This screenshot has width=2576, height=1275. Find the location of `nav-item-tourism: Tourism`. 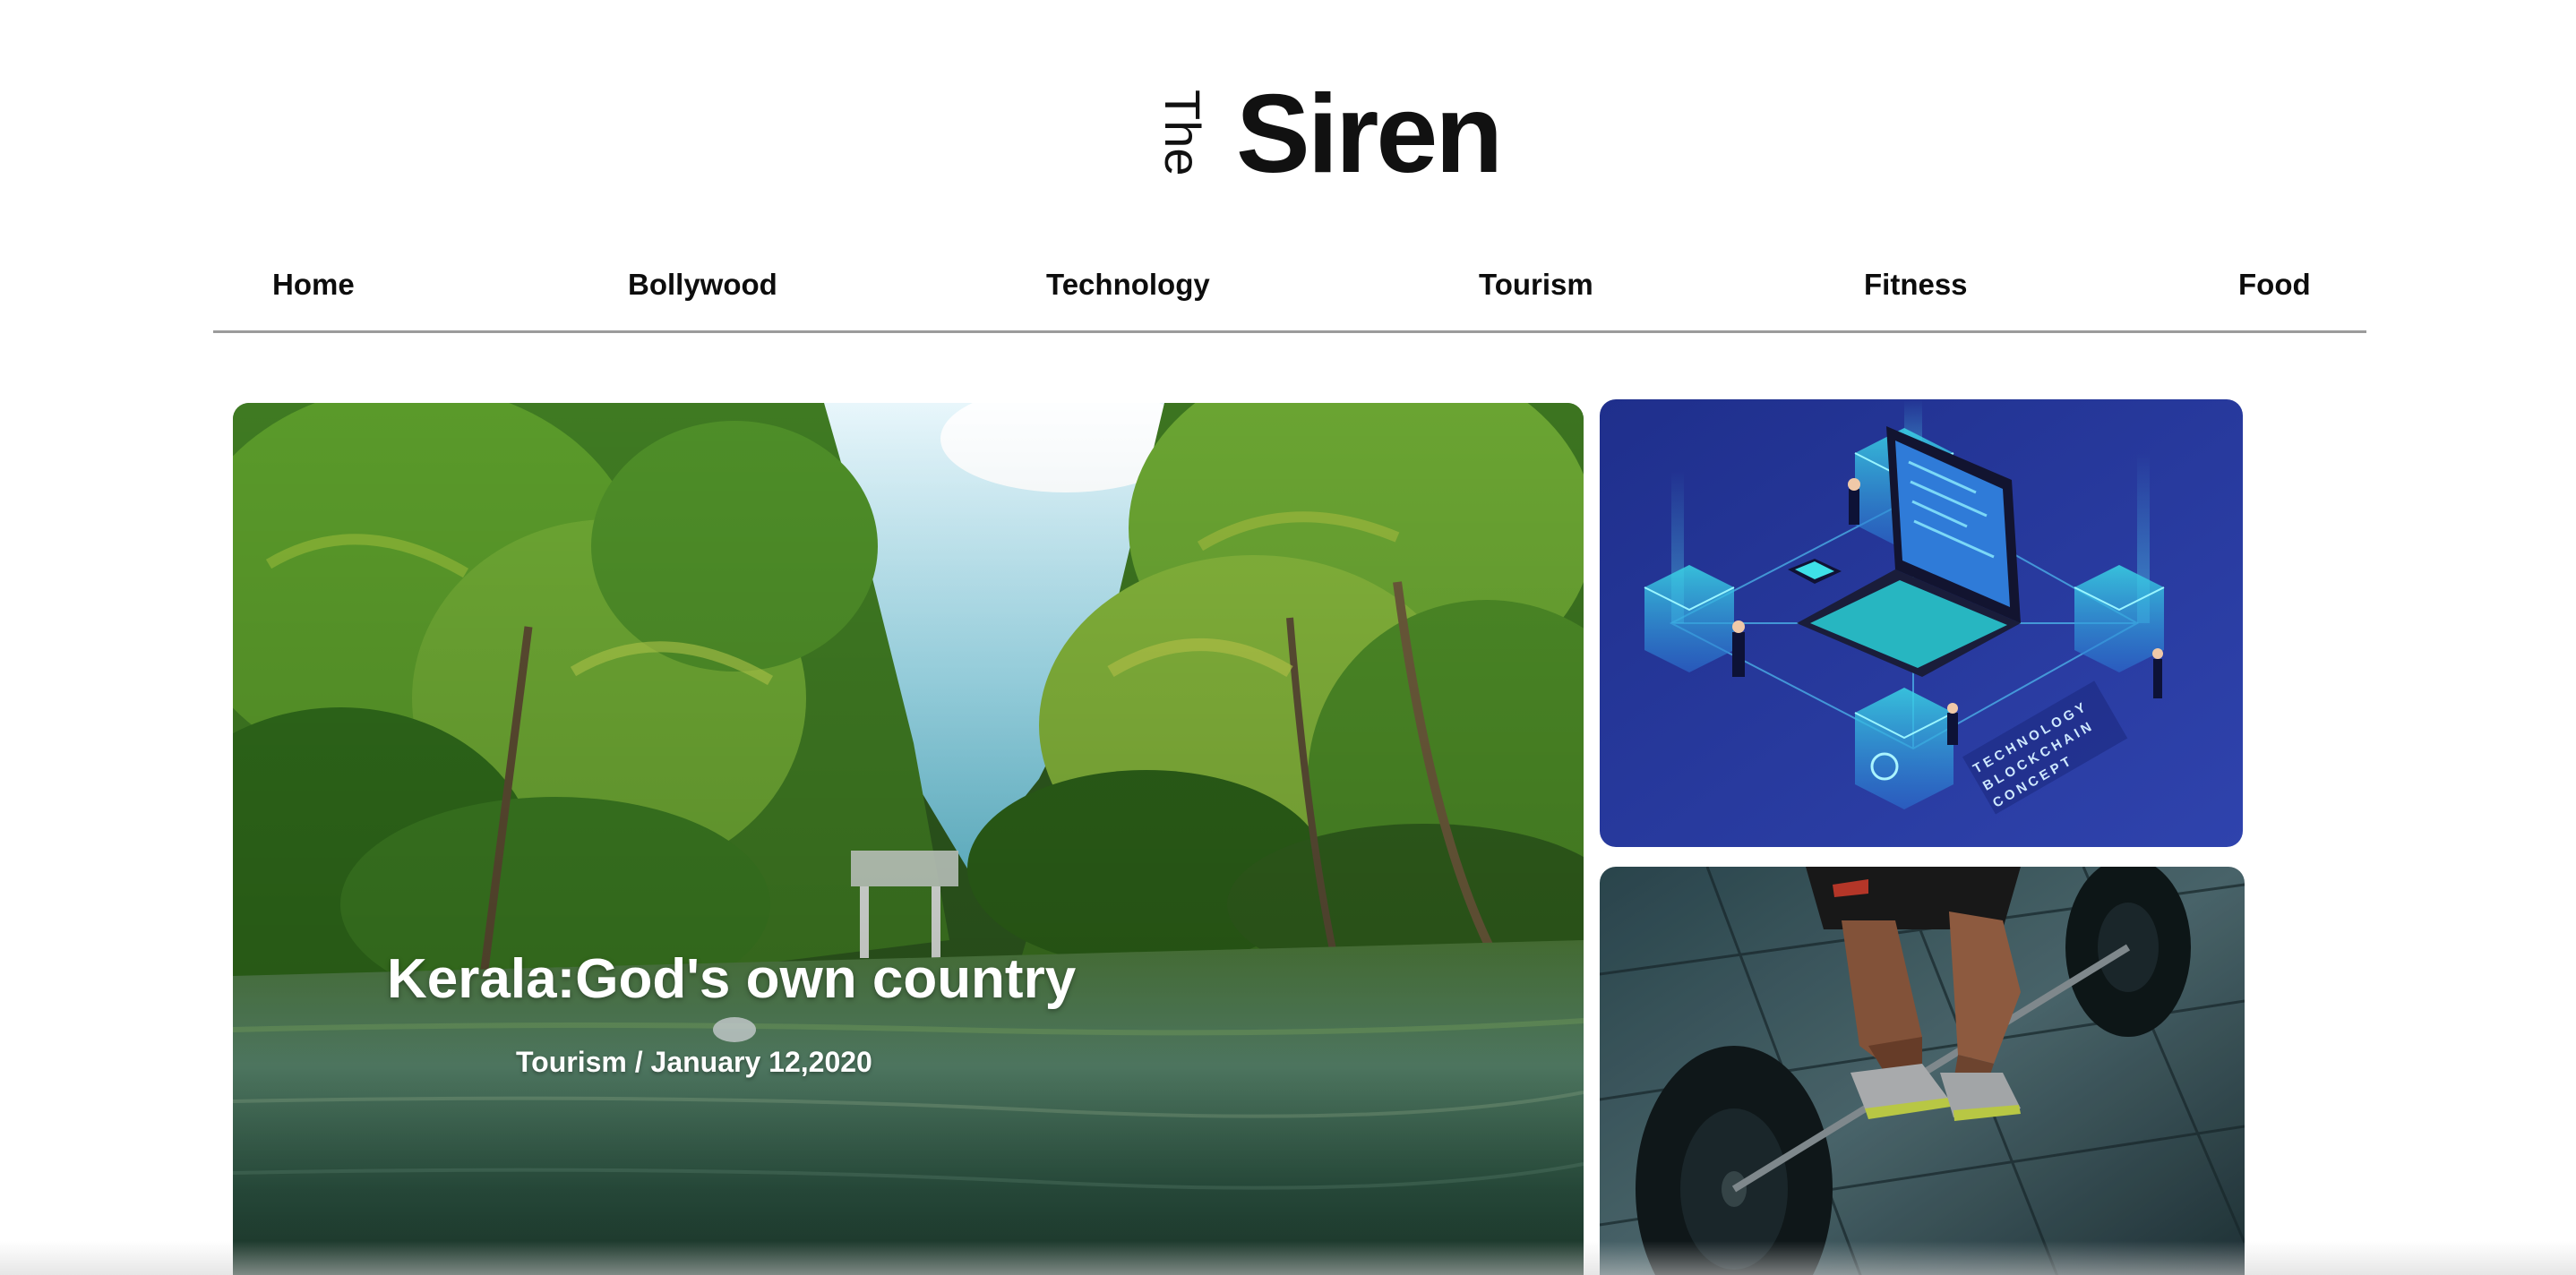

nav-item-tourism: Tourism is located at coordinates (1536, 285).